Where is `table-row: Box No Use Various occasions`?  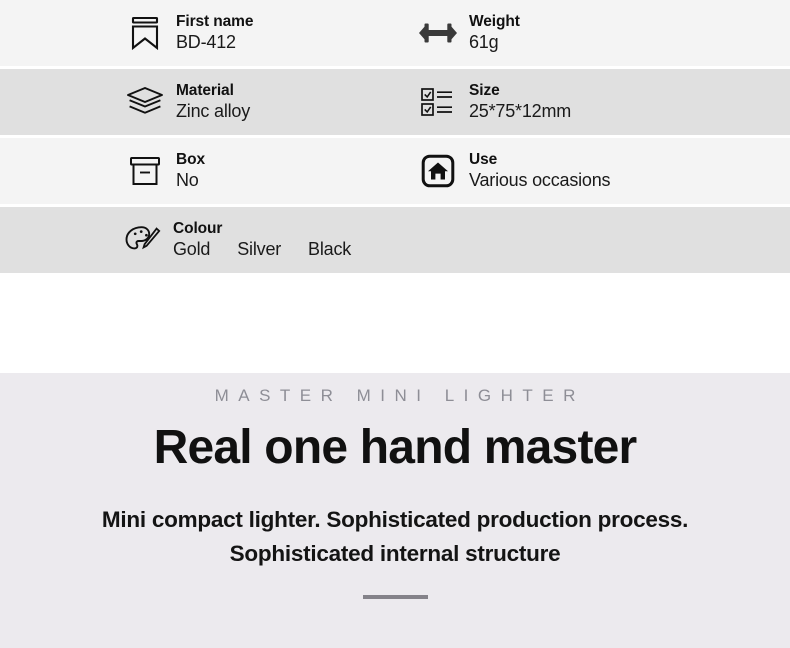
table-row: Box No Use Various occasions is located at coordinates (395, 171).